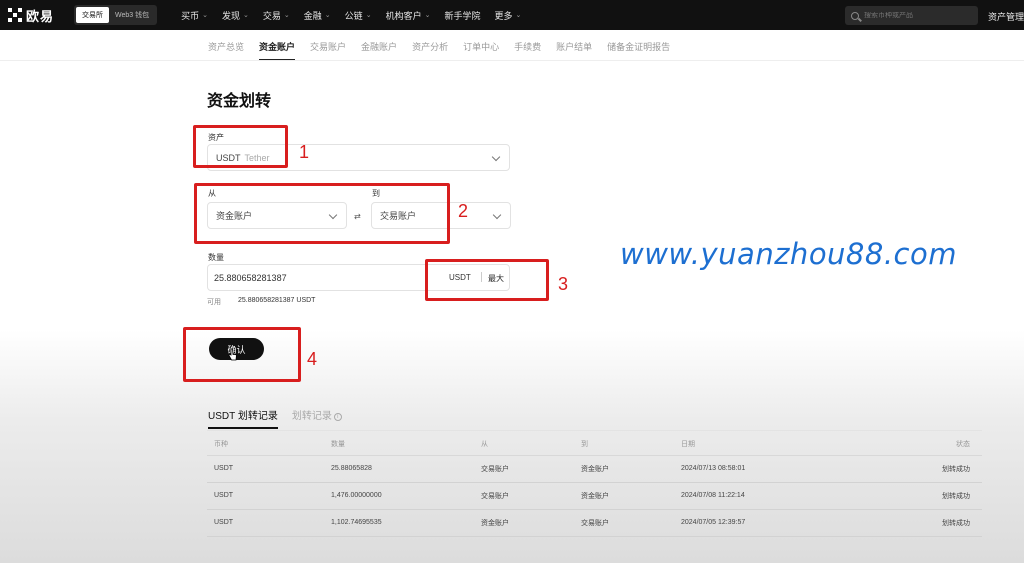  I want to click on nav-item-academy: 新手学院, so click(462, 15).